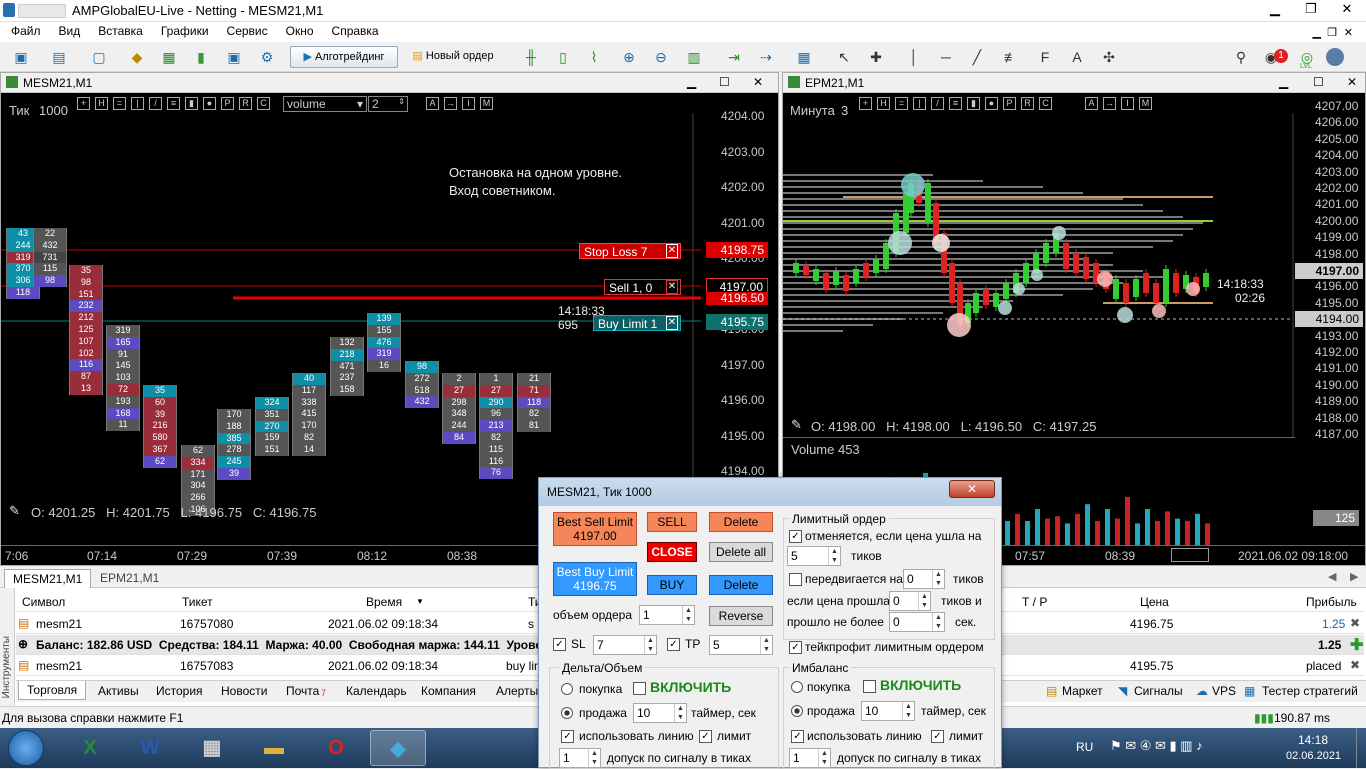 Image resolution: width=1366 pixels, height=769 pixels. Describe the element at coordinates (336, 748) in the screenshot. I see `opera-icon: O` at that location.